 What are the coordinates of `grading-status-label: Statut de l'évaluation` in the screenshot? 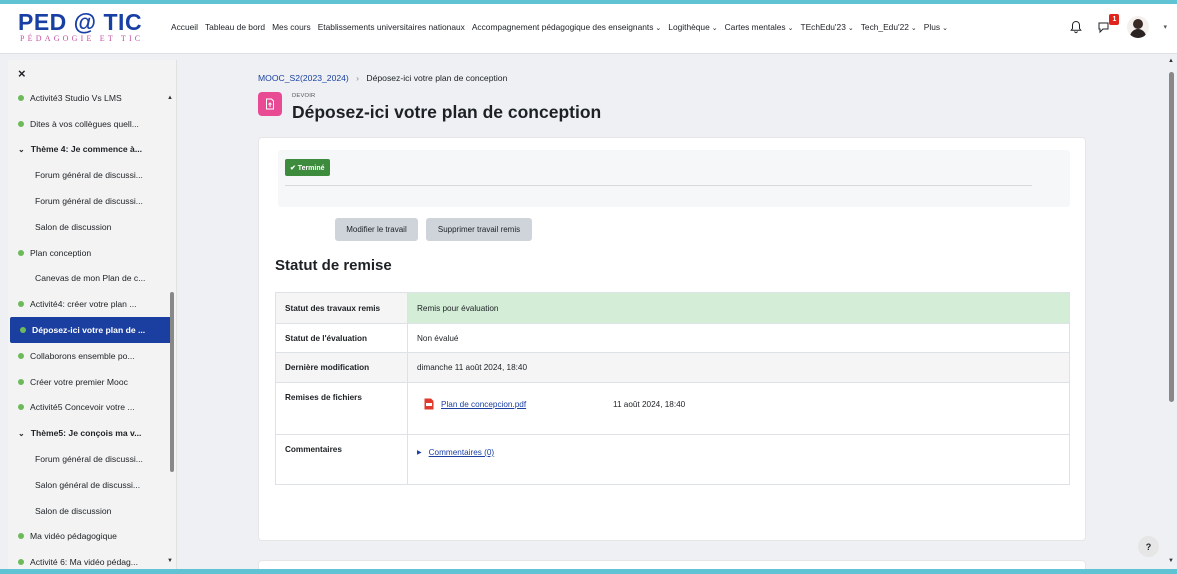 It's located at (341, 338).